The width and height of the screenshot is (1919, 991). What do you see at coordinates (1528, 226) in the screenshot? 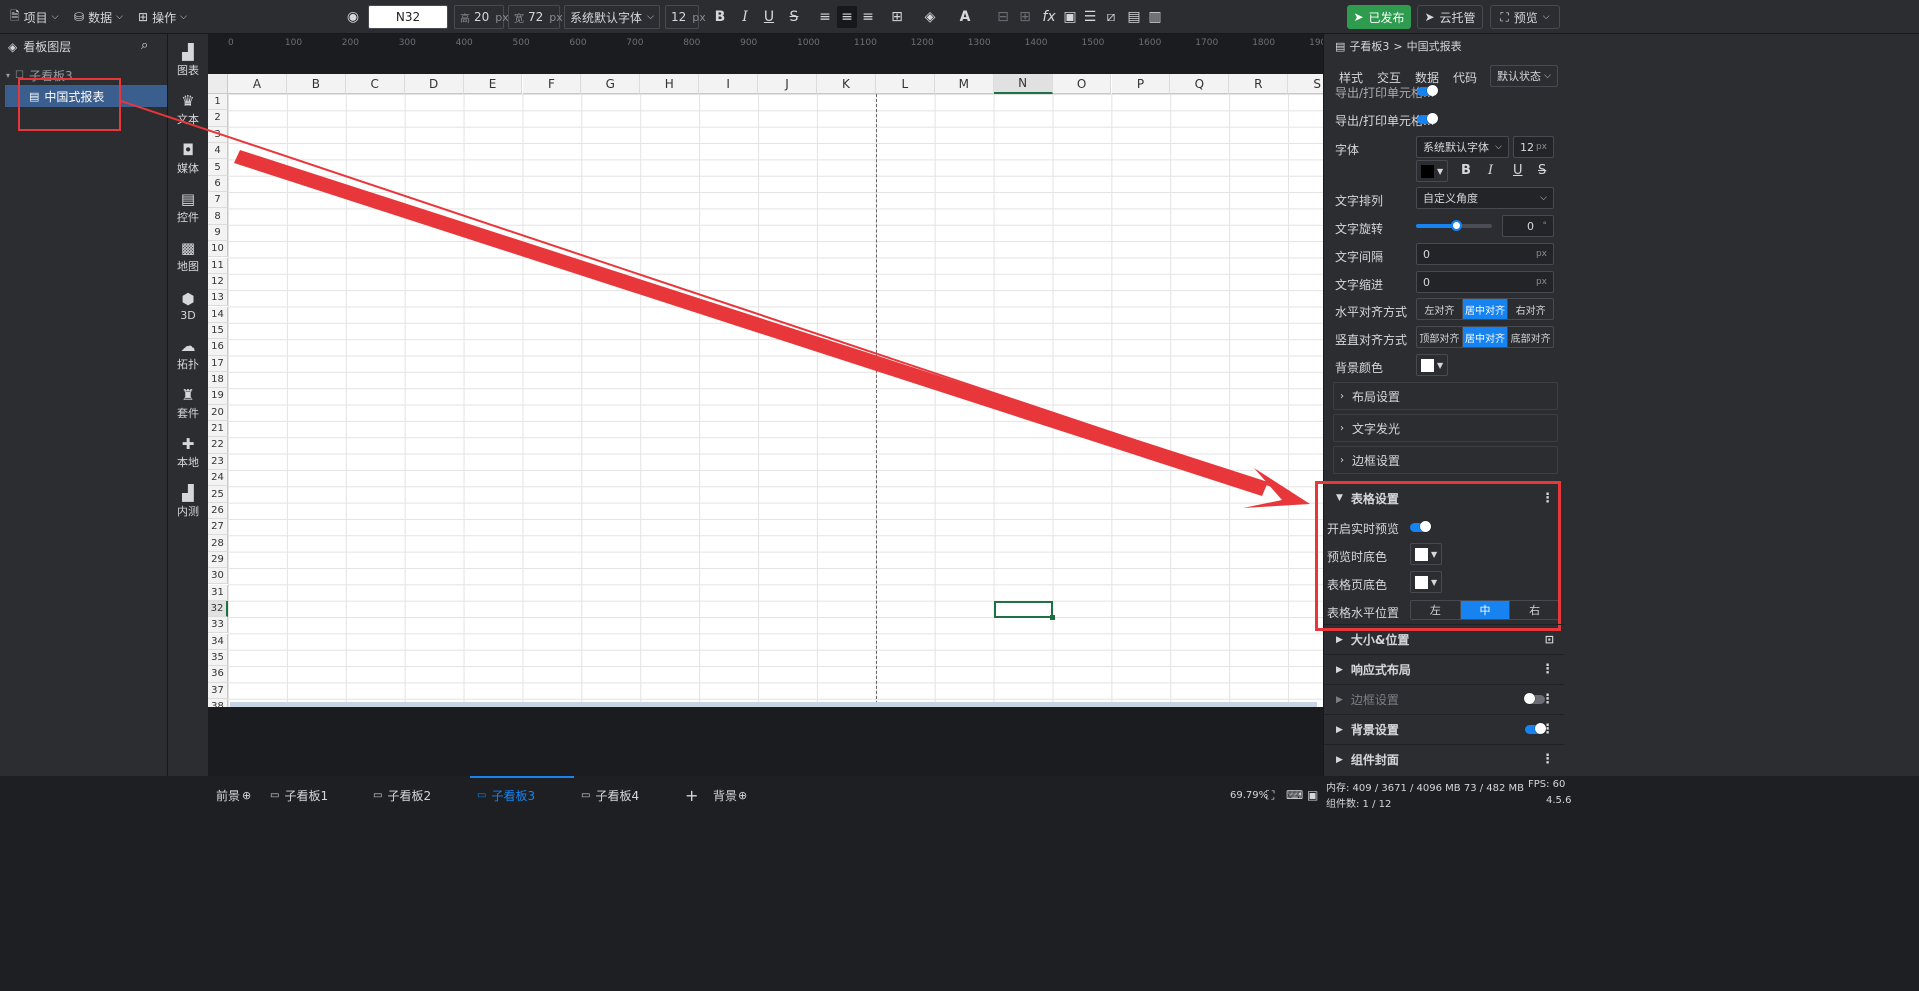
I see `text-rotate-input: 0 °` at bounding box center [1528, 226].